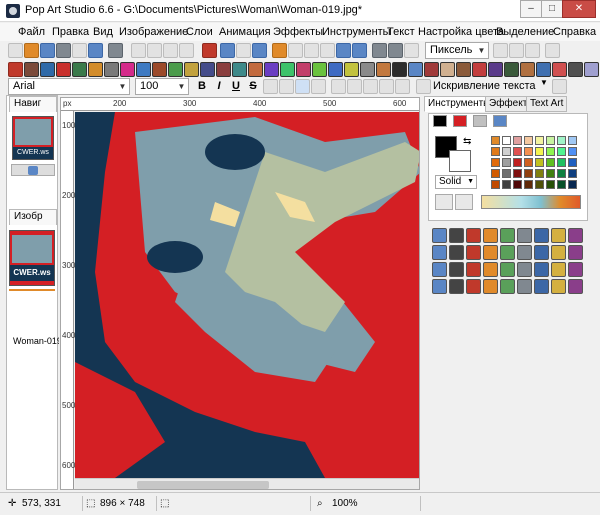 The height and width of the screenshot is (515, 600). What do you see at coordinates (460, 121) in the screenshot?
I see `gradient-mode-icon` at bounding box center [460, 121].